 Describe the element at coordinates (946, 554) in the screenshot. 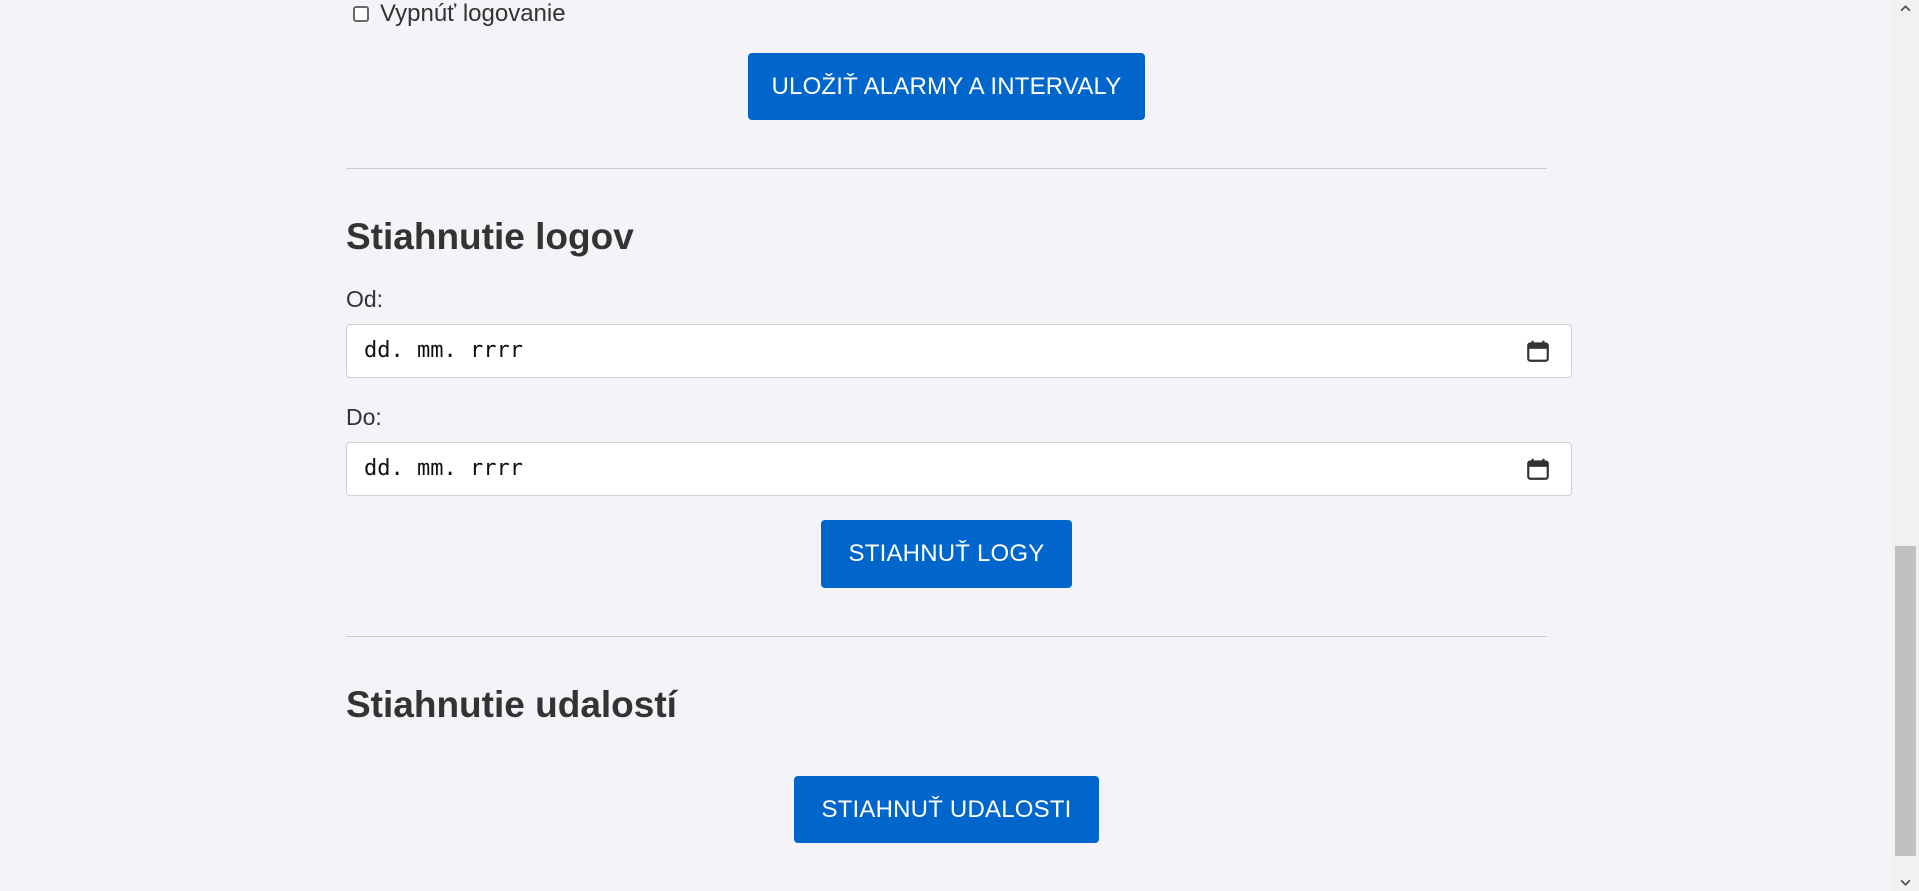

I see `download-logs-button: STIAHNUŤ LOGY` at that location.